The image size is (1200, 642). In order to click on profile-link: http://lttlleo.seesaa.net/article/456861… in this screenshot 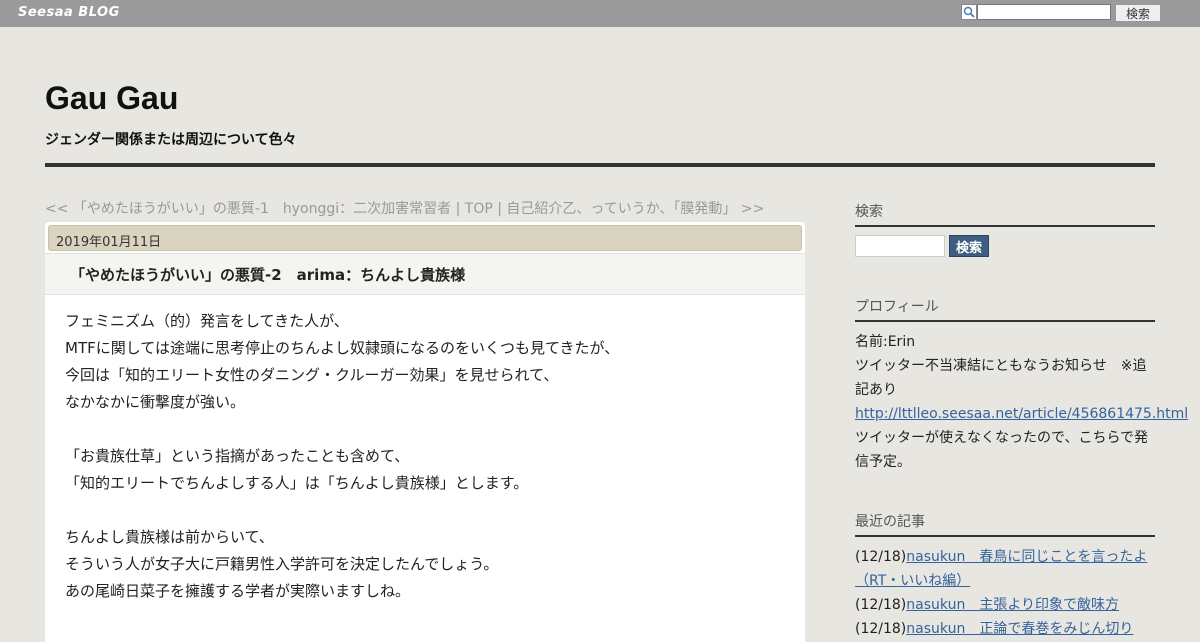, I will do `click(1021, 414)`.